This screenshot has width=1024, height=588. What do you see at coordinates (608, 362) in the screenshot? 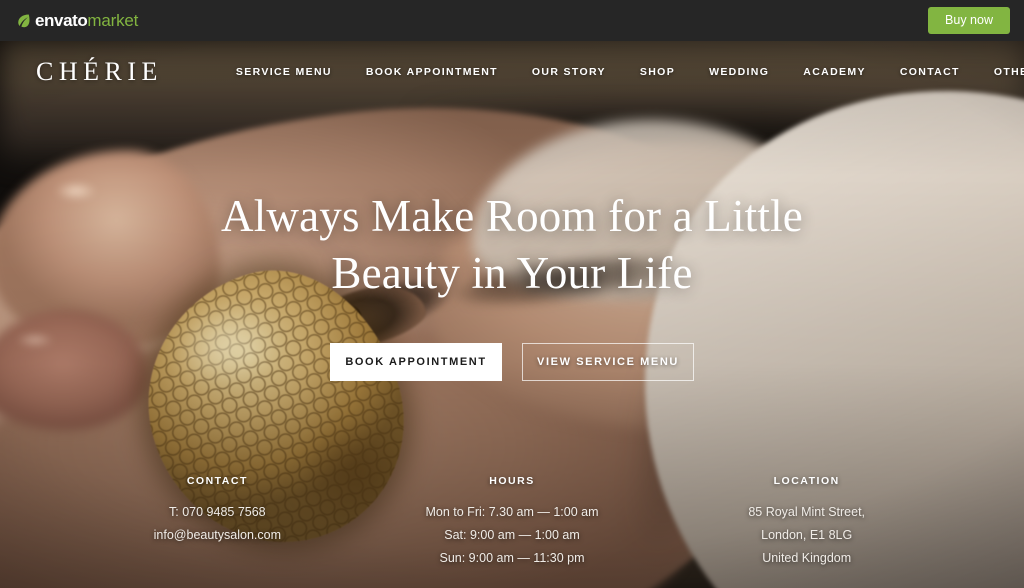
I see `view-service-menu-button: VIEW SERVICE MENU` at bounding box center [608, 362].